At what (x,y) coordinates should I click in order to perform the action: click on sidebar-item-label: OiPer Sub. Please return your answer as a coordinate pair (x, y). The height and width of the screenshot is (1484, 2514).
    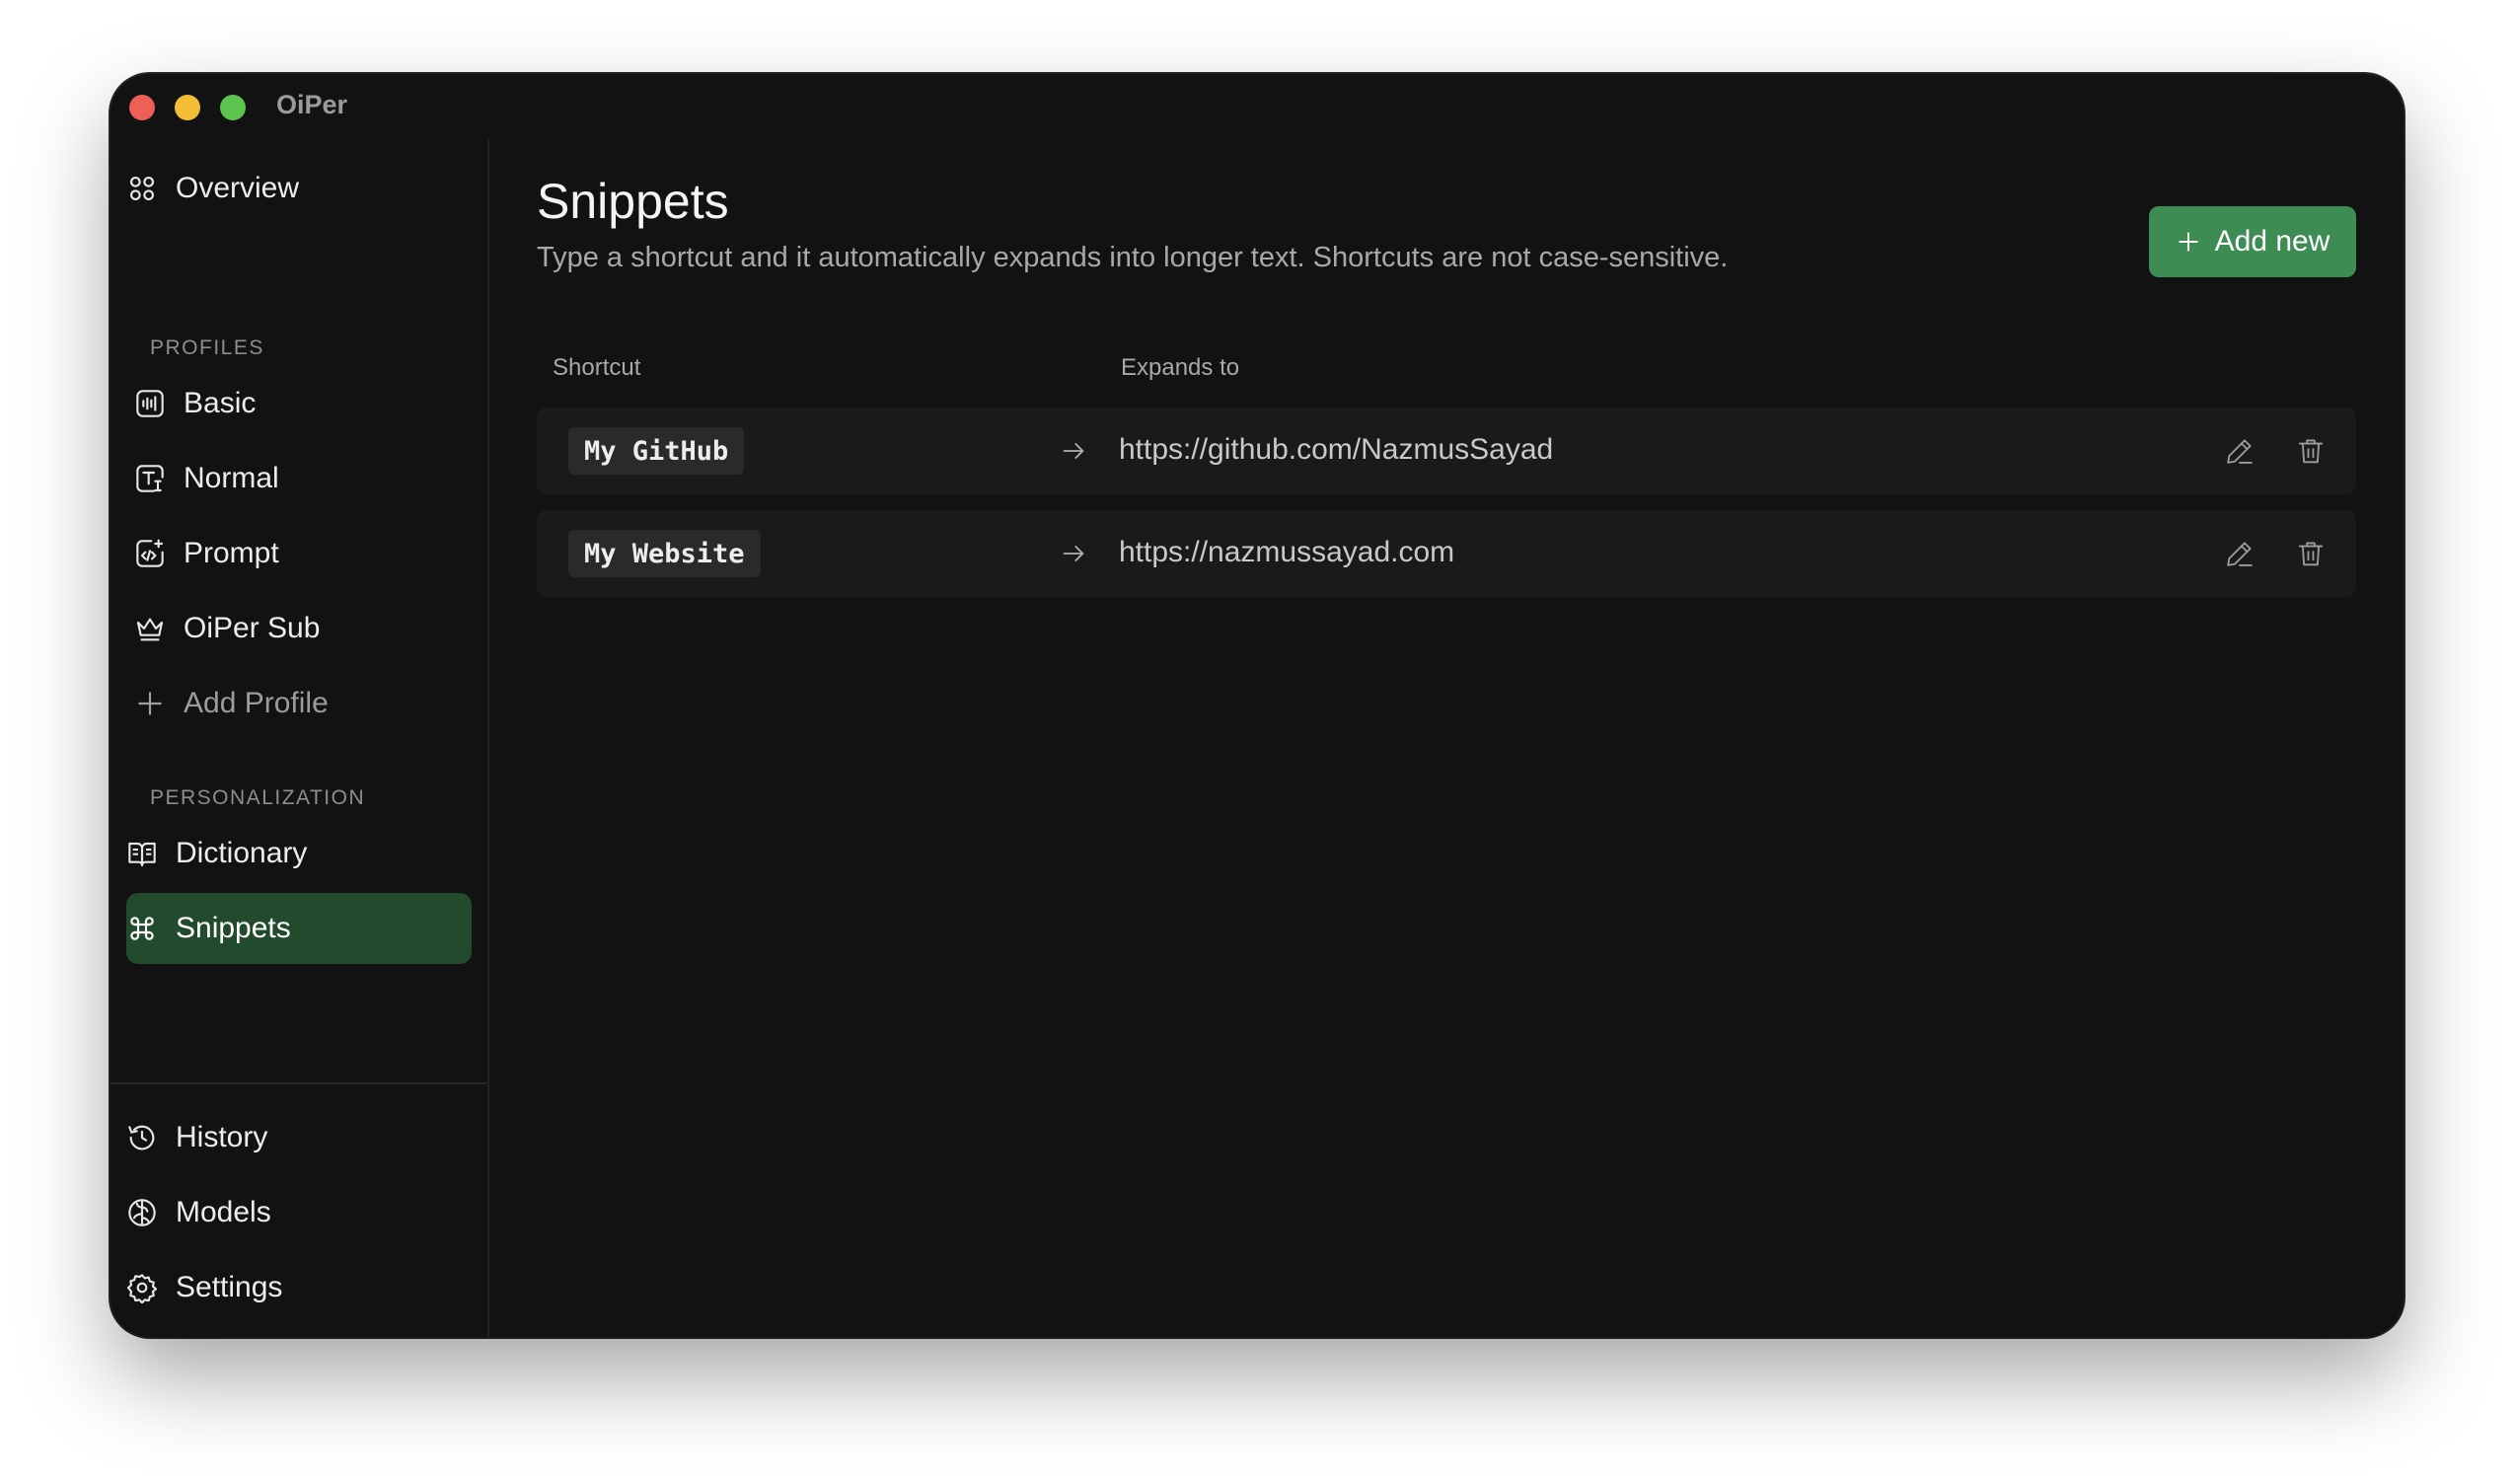
    Looking at the image, I should click on (252, 628).